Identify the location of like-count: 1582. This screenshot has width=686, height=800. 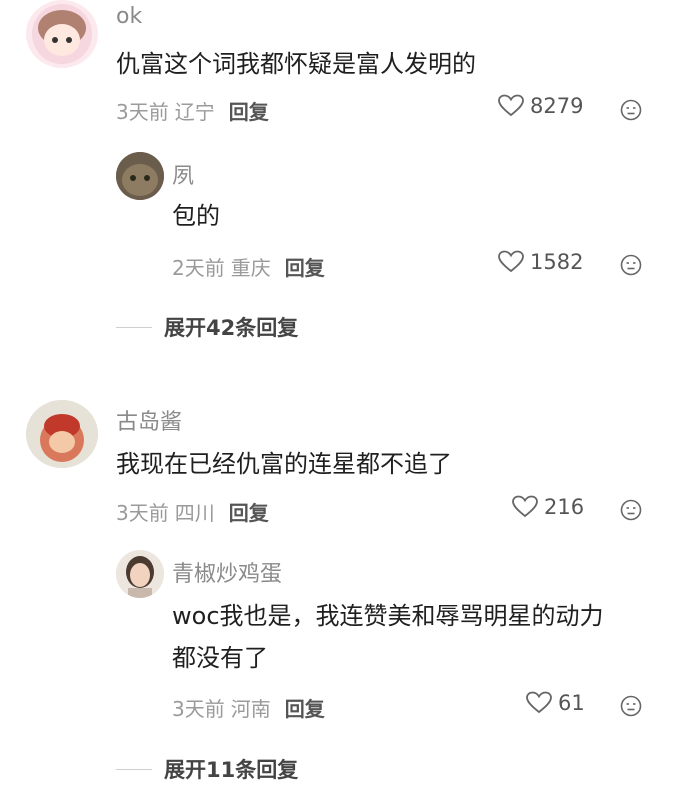
(557, 262).